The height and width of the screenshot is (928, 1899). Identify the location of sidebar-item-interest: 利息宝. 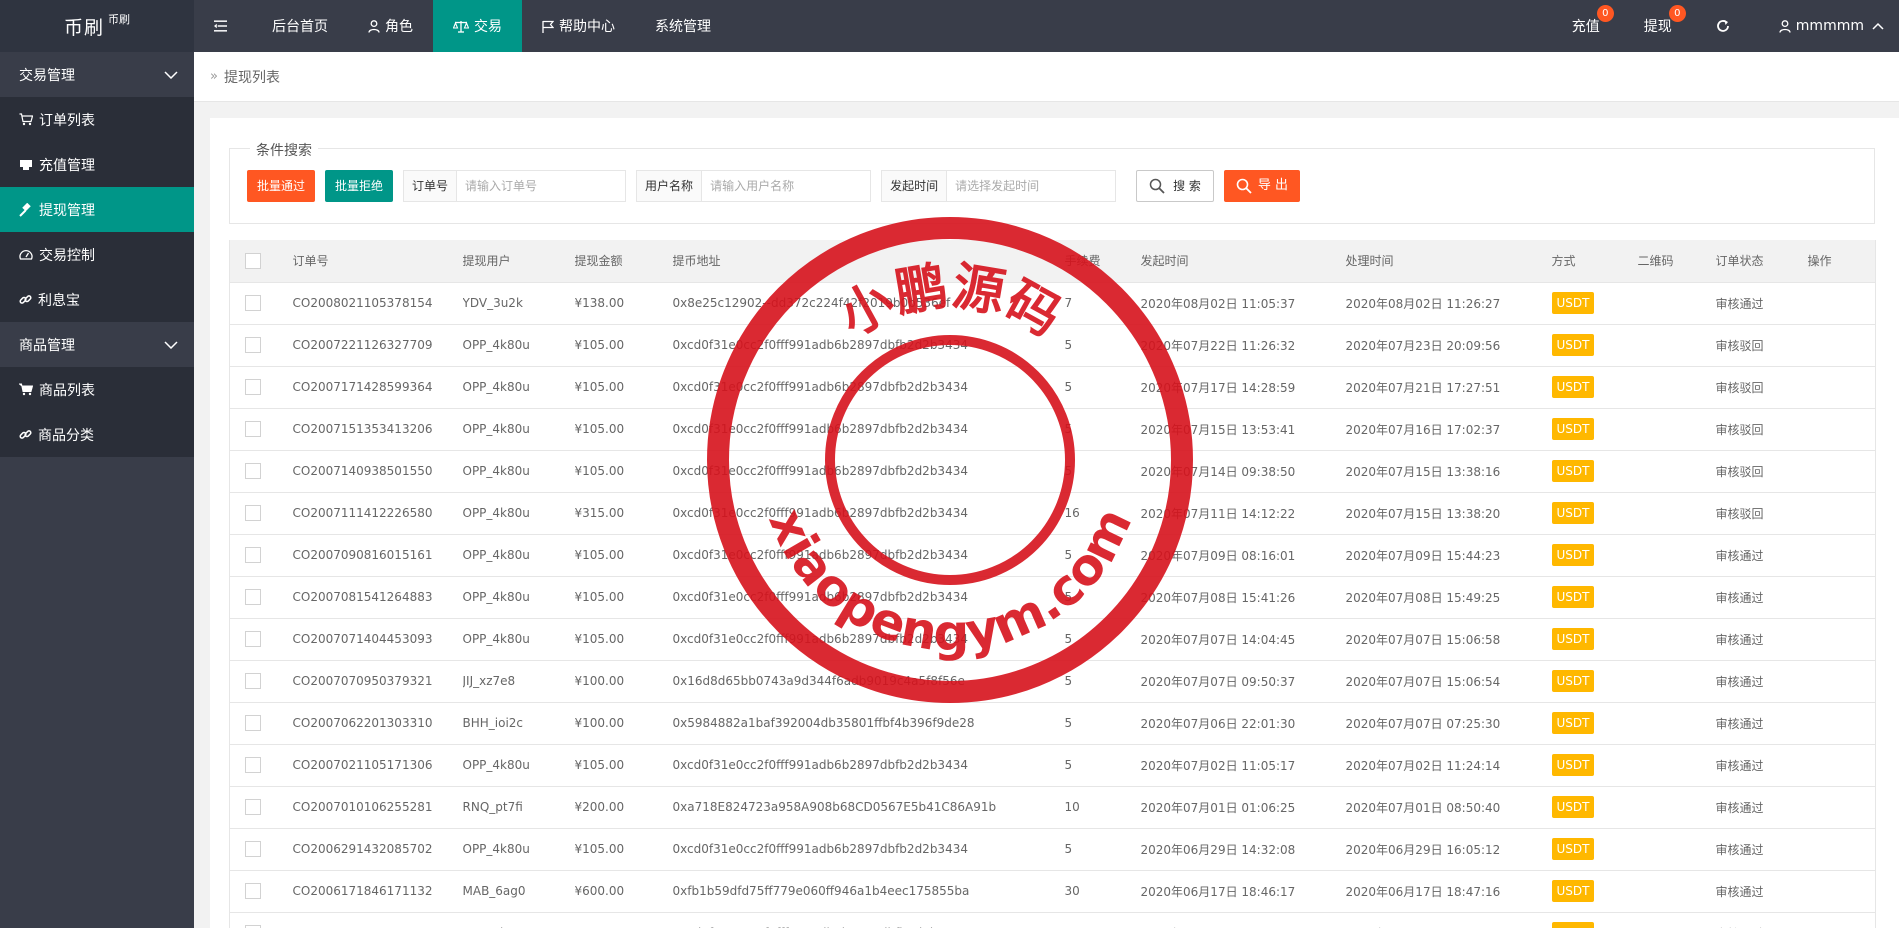
(97, 299).